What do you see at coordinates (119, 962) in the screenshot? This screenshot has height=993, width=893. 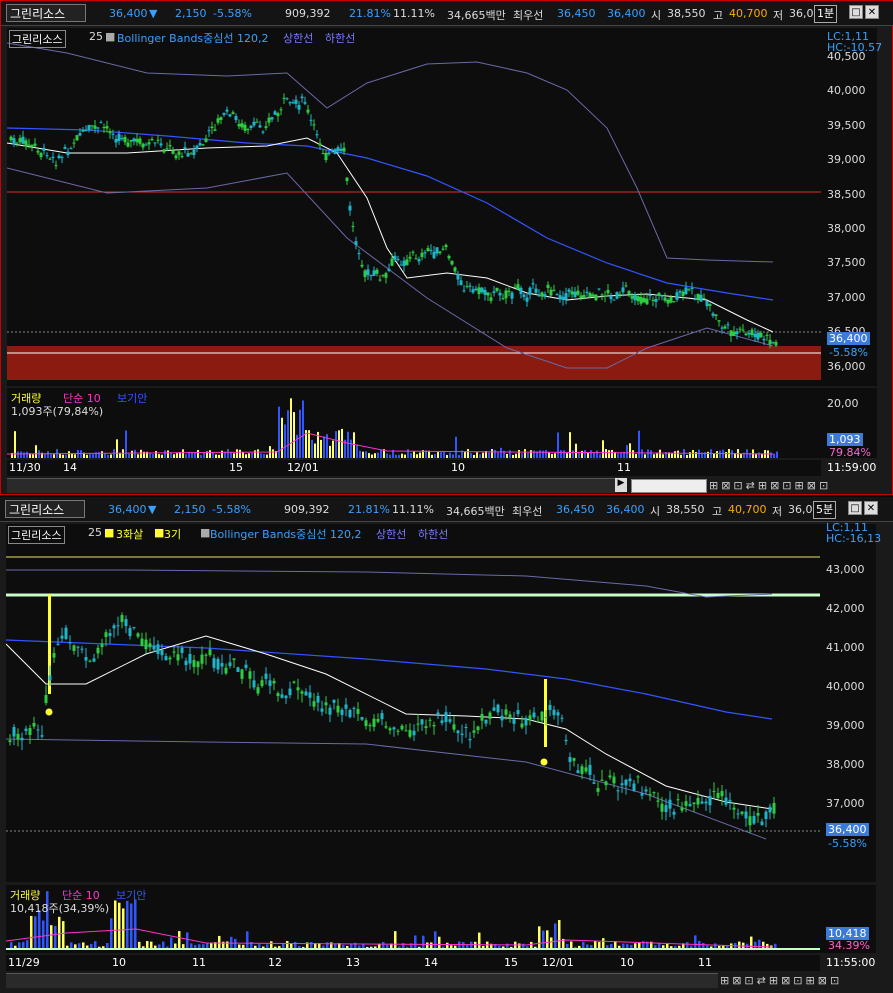 I see `x-label: 10` at bounding box center [119, 962].